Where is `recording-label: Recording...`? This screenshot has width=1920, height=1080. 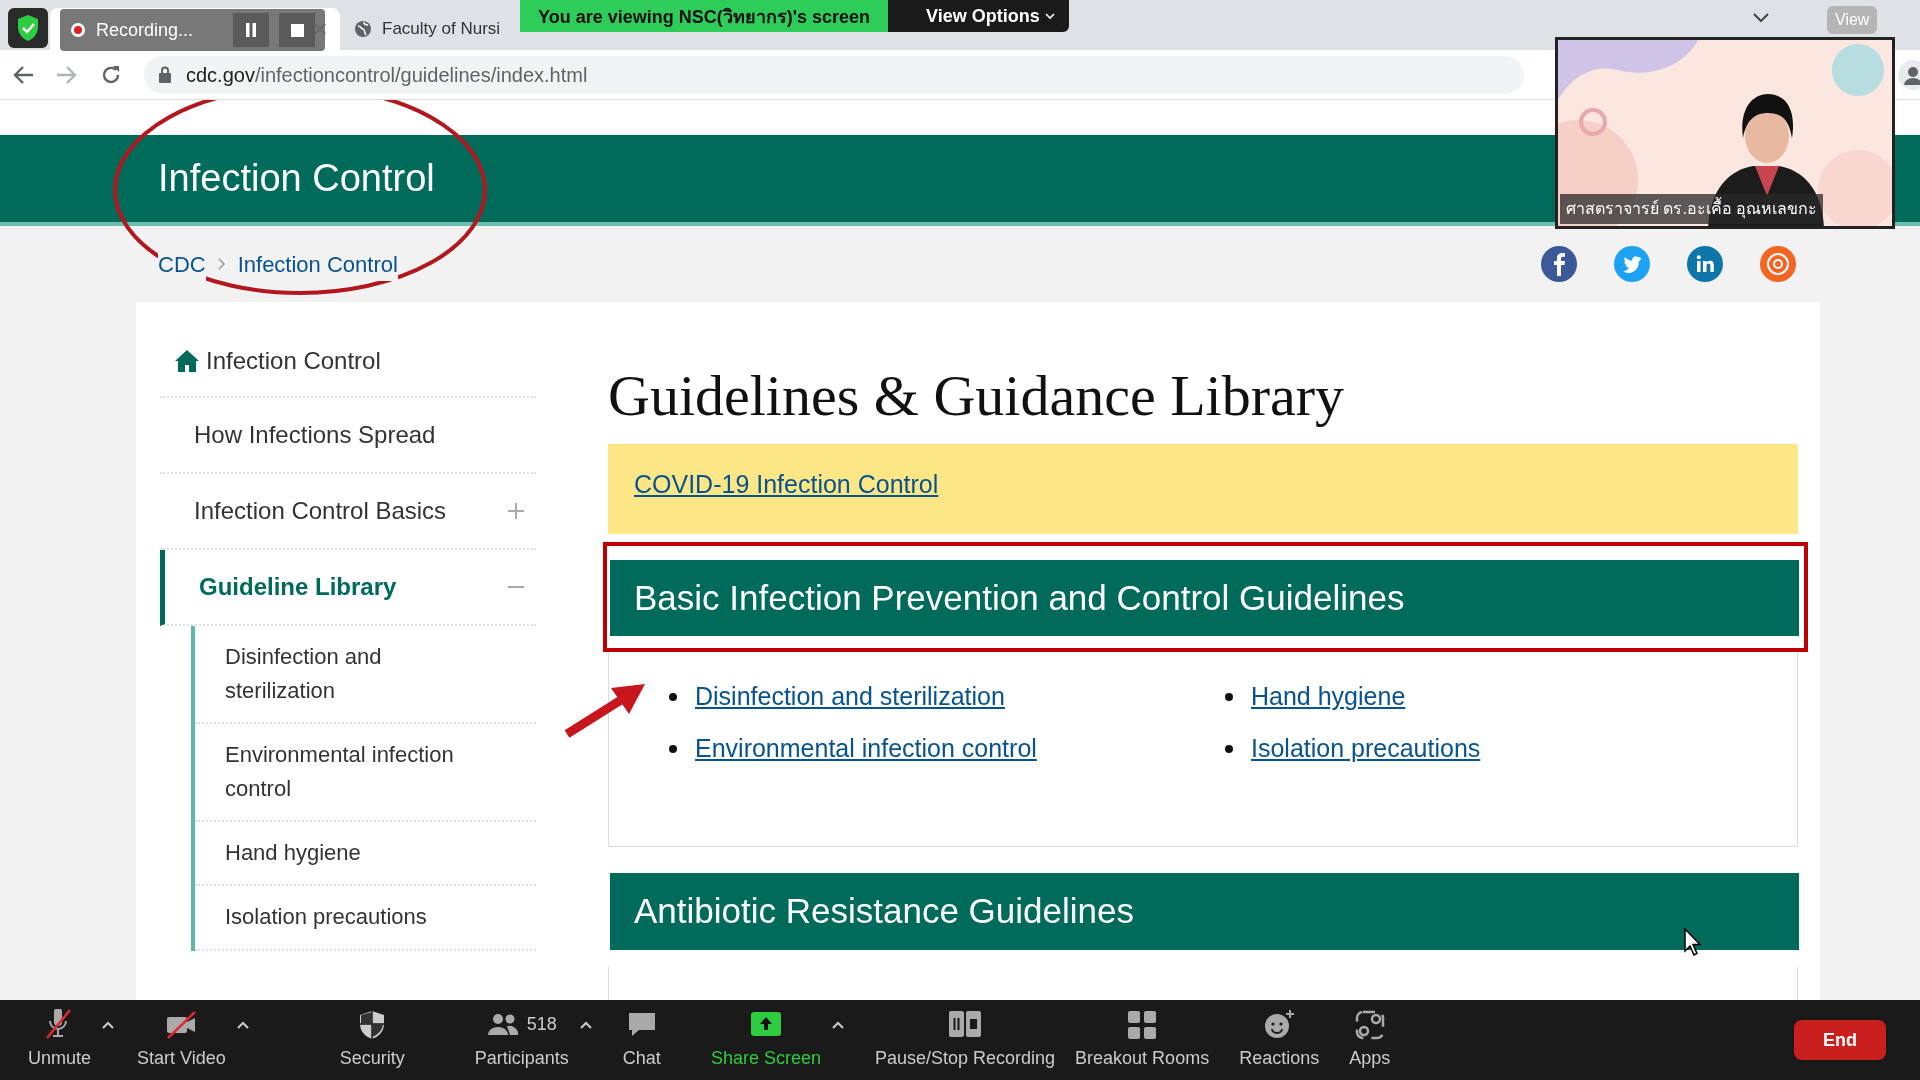
recording-label: Recording... is located at coordinates (145, 30).